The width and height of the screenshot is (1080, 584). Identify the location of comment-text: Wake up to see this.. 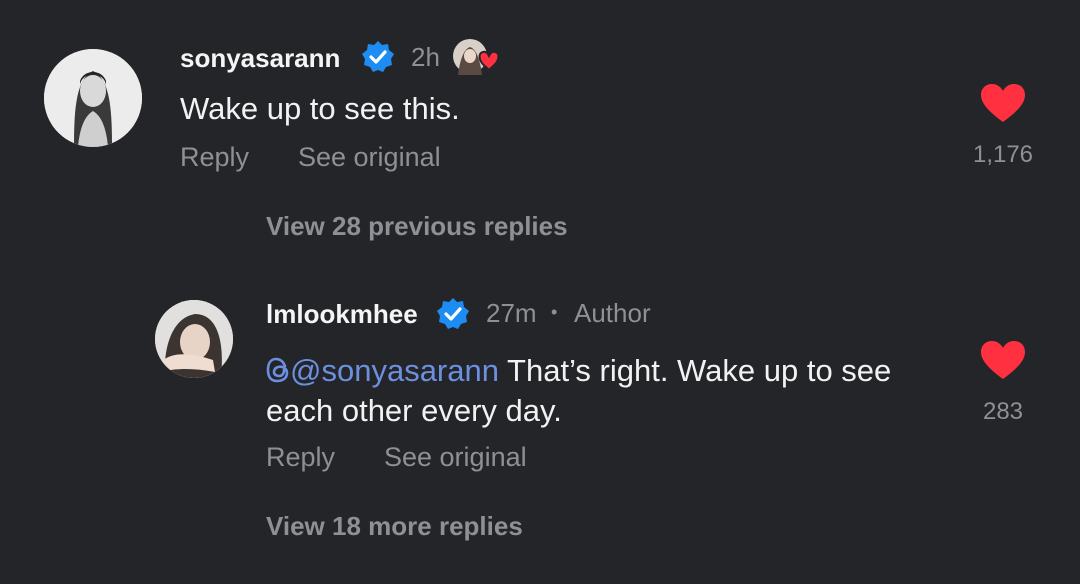
(320, 108).